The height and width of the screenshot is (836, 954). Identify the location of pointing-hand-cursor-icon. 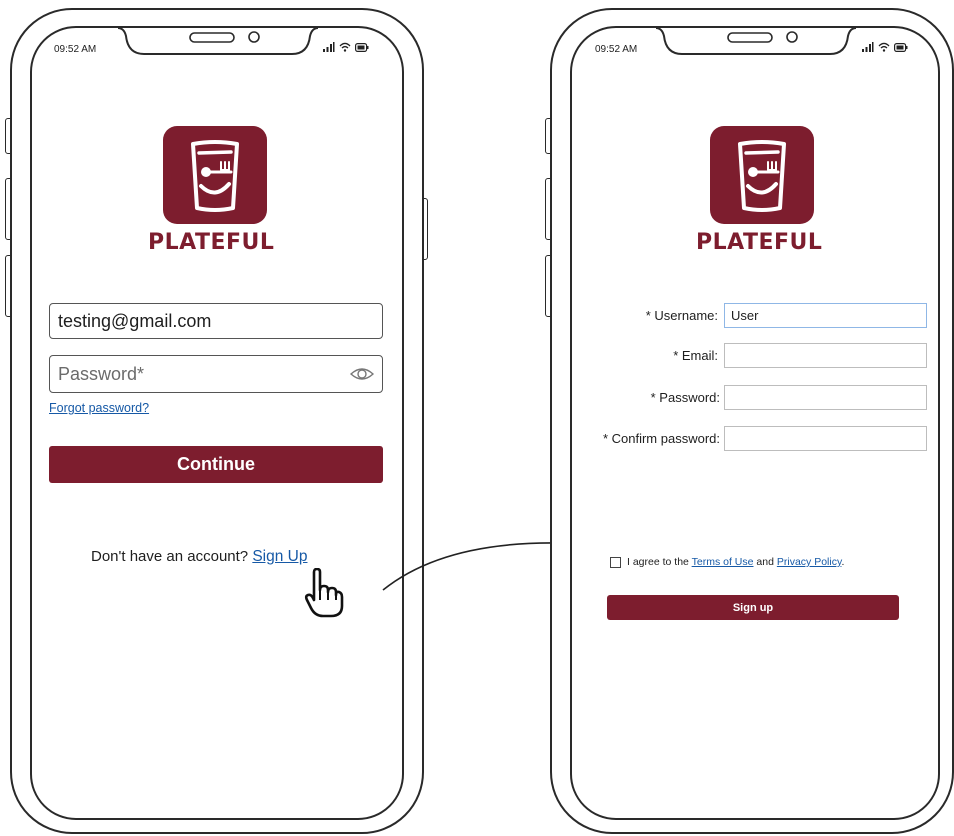
(324, 593).